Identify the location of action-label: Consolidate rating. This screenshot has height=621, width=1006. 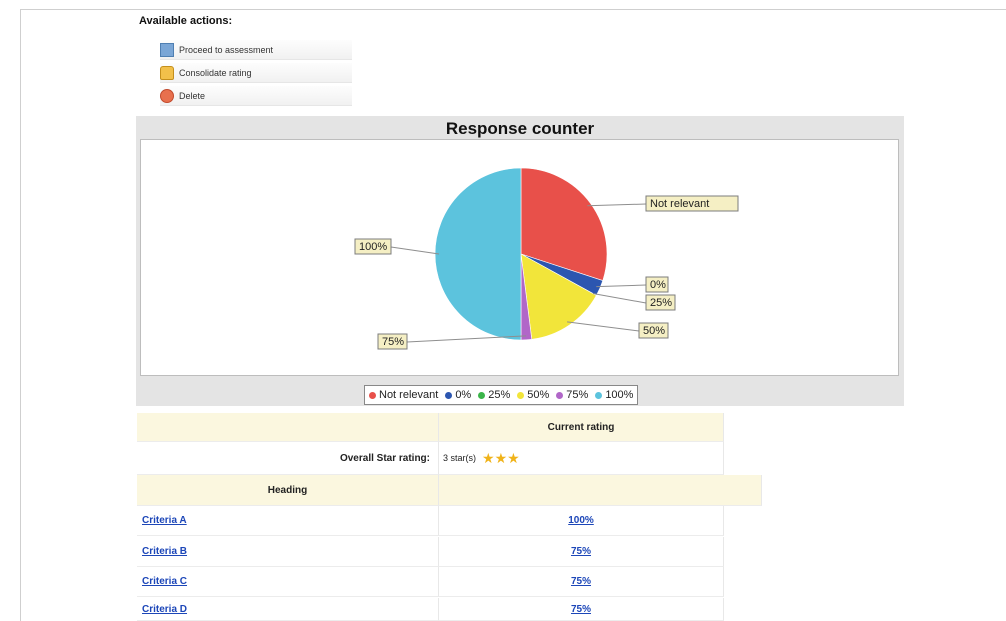
(215, 72).